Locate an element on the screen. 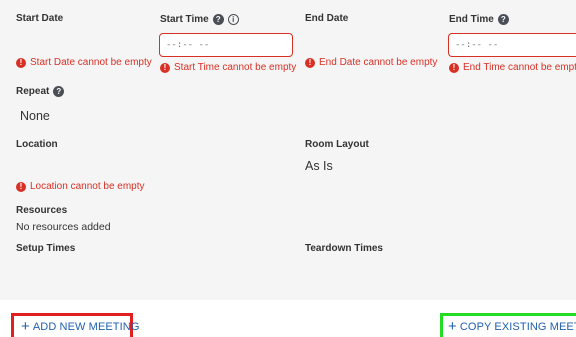  add-new-meeting-button: + ADD NEW MEETING is located at coordinates (75, 325).